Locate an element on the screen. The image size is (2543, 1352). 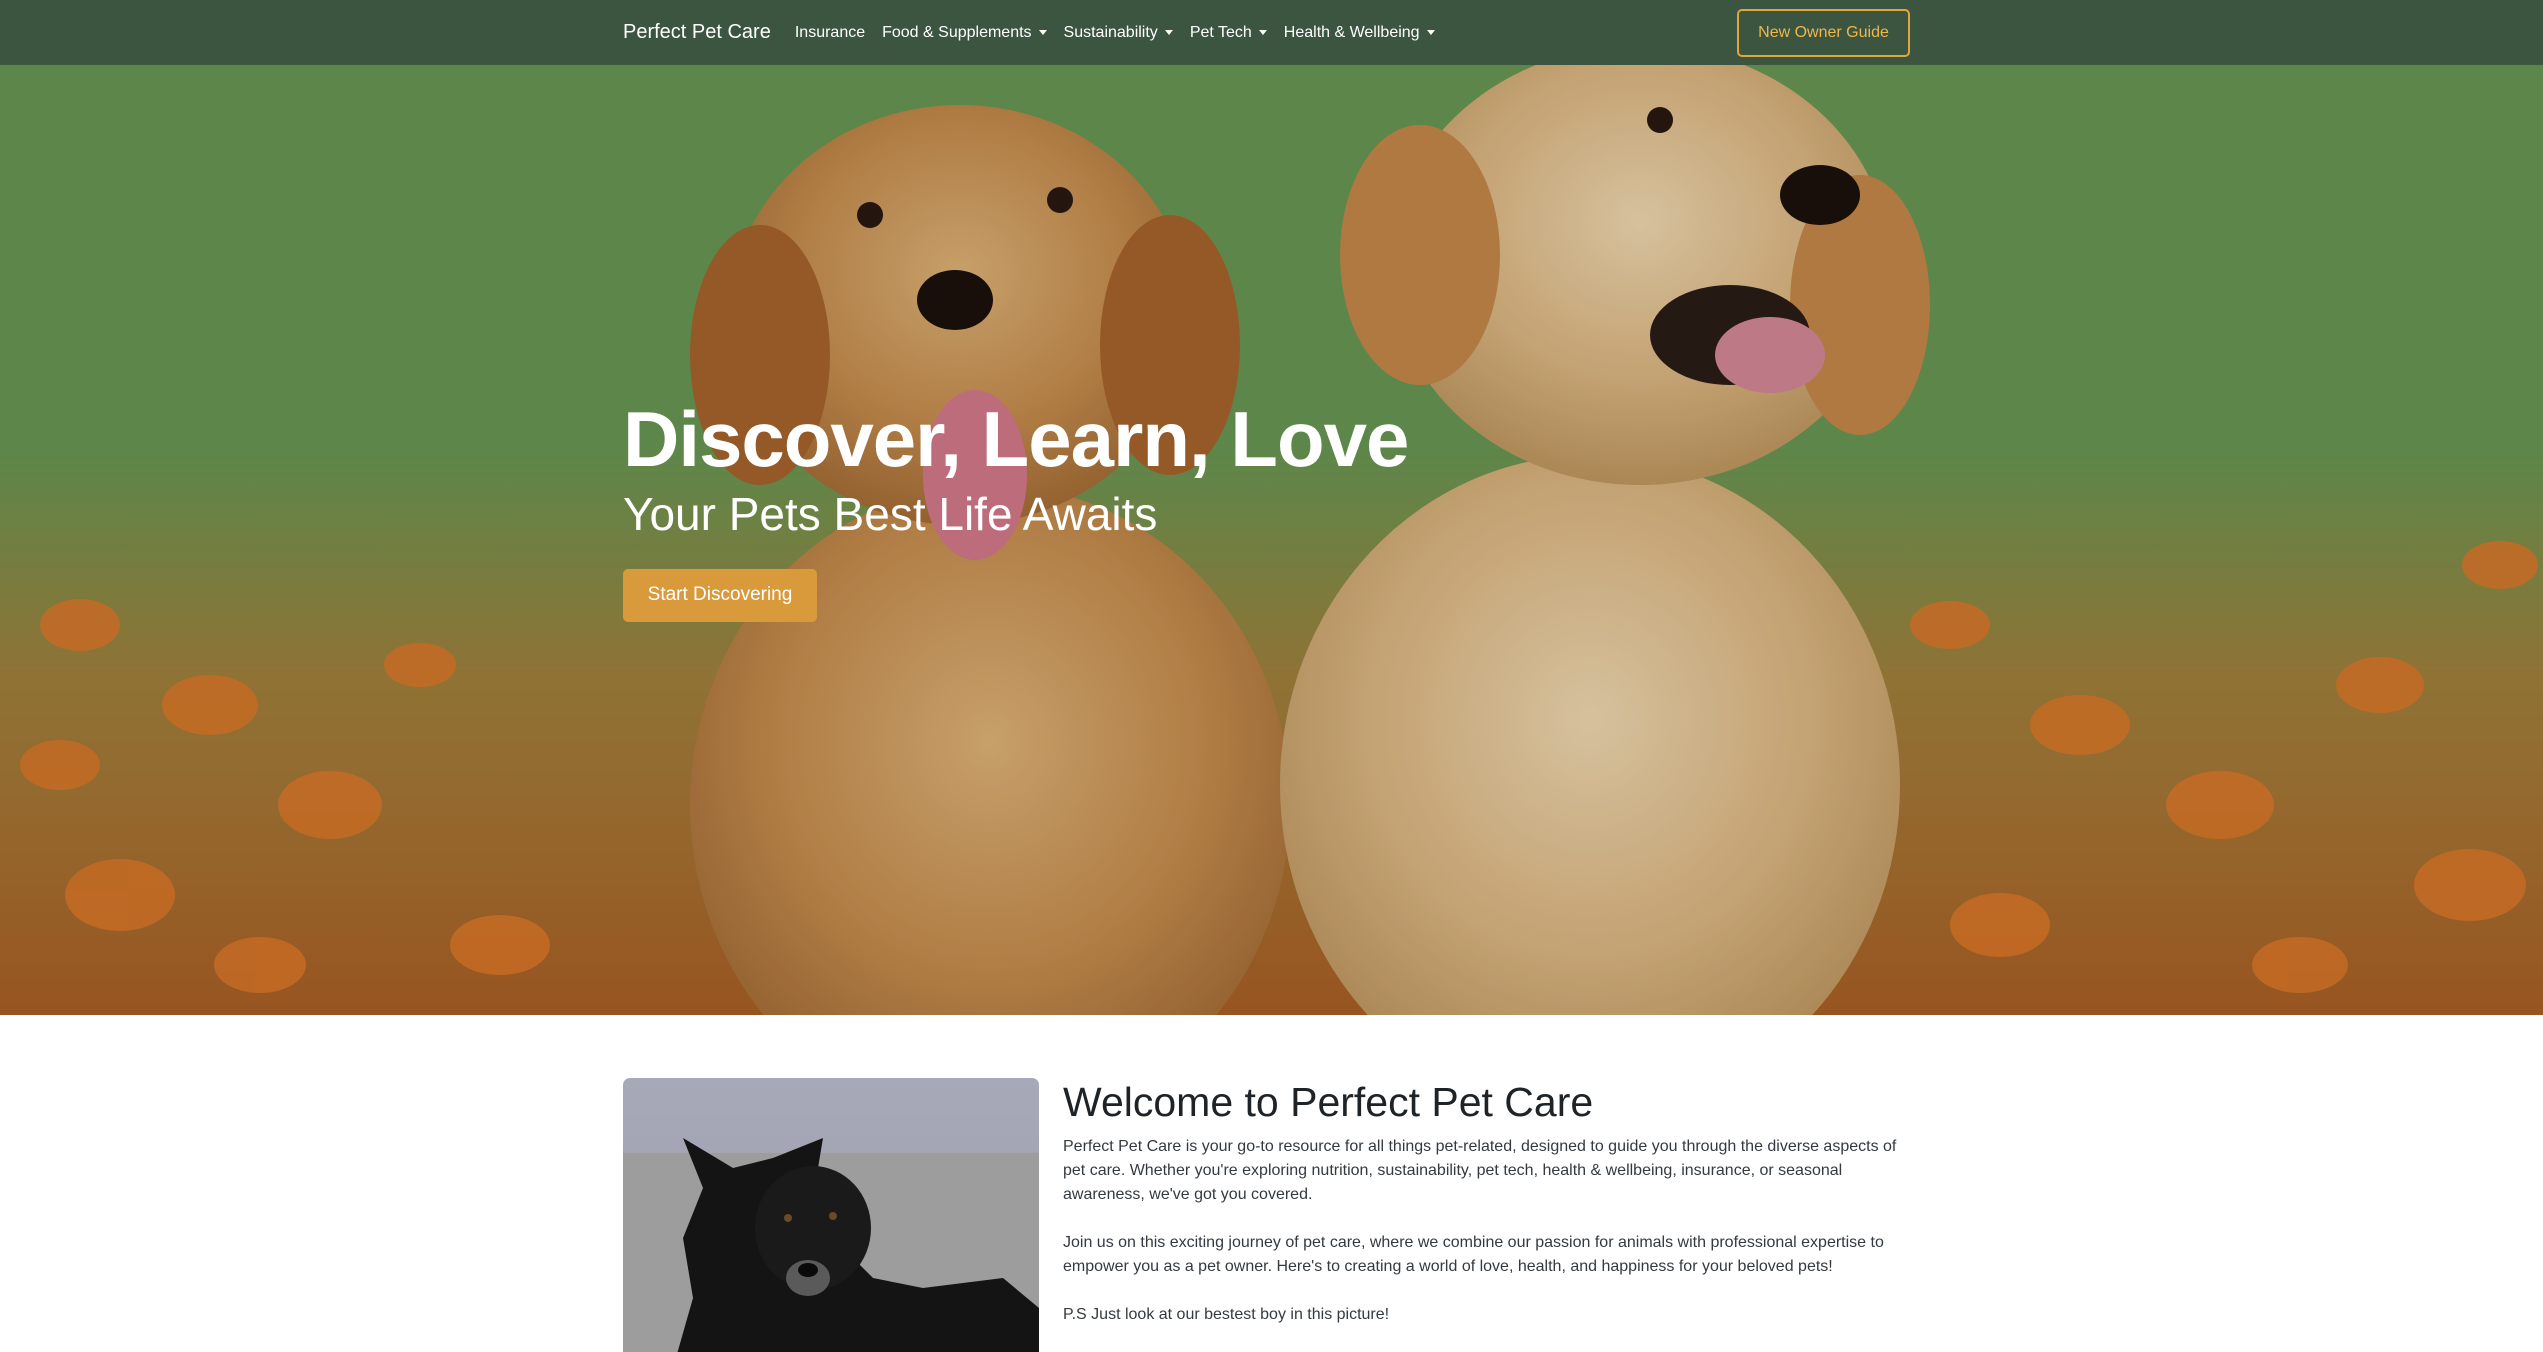
new-owner-guide-button: New Owner Guide is located at coordinates (1823, 33).